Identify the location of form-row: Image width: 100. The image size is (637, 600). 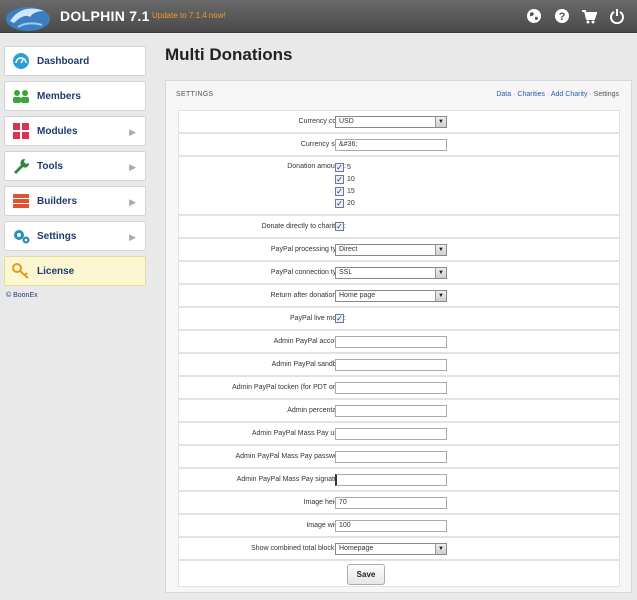
(399, 525).